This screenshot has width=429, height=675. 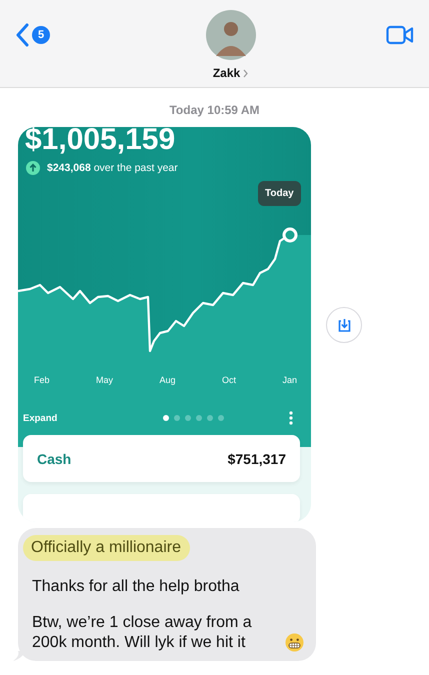 I want to click on month-label: May, so click(x=104, y=380).